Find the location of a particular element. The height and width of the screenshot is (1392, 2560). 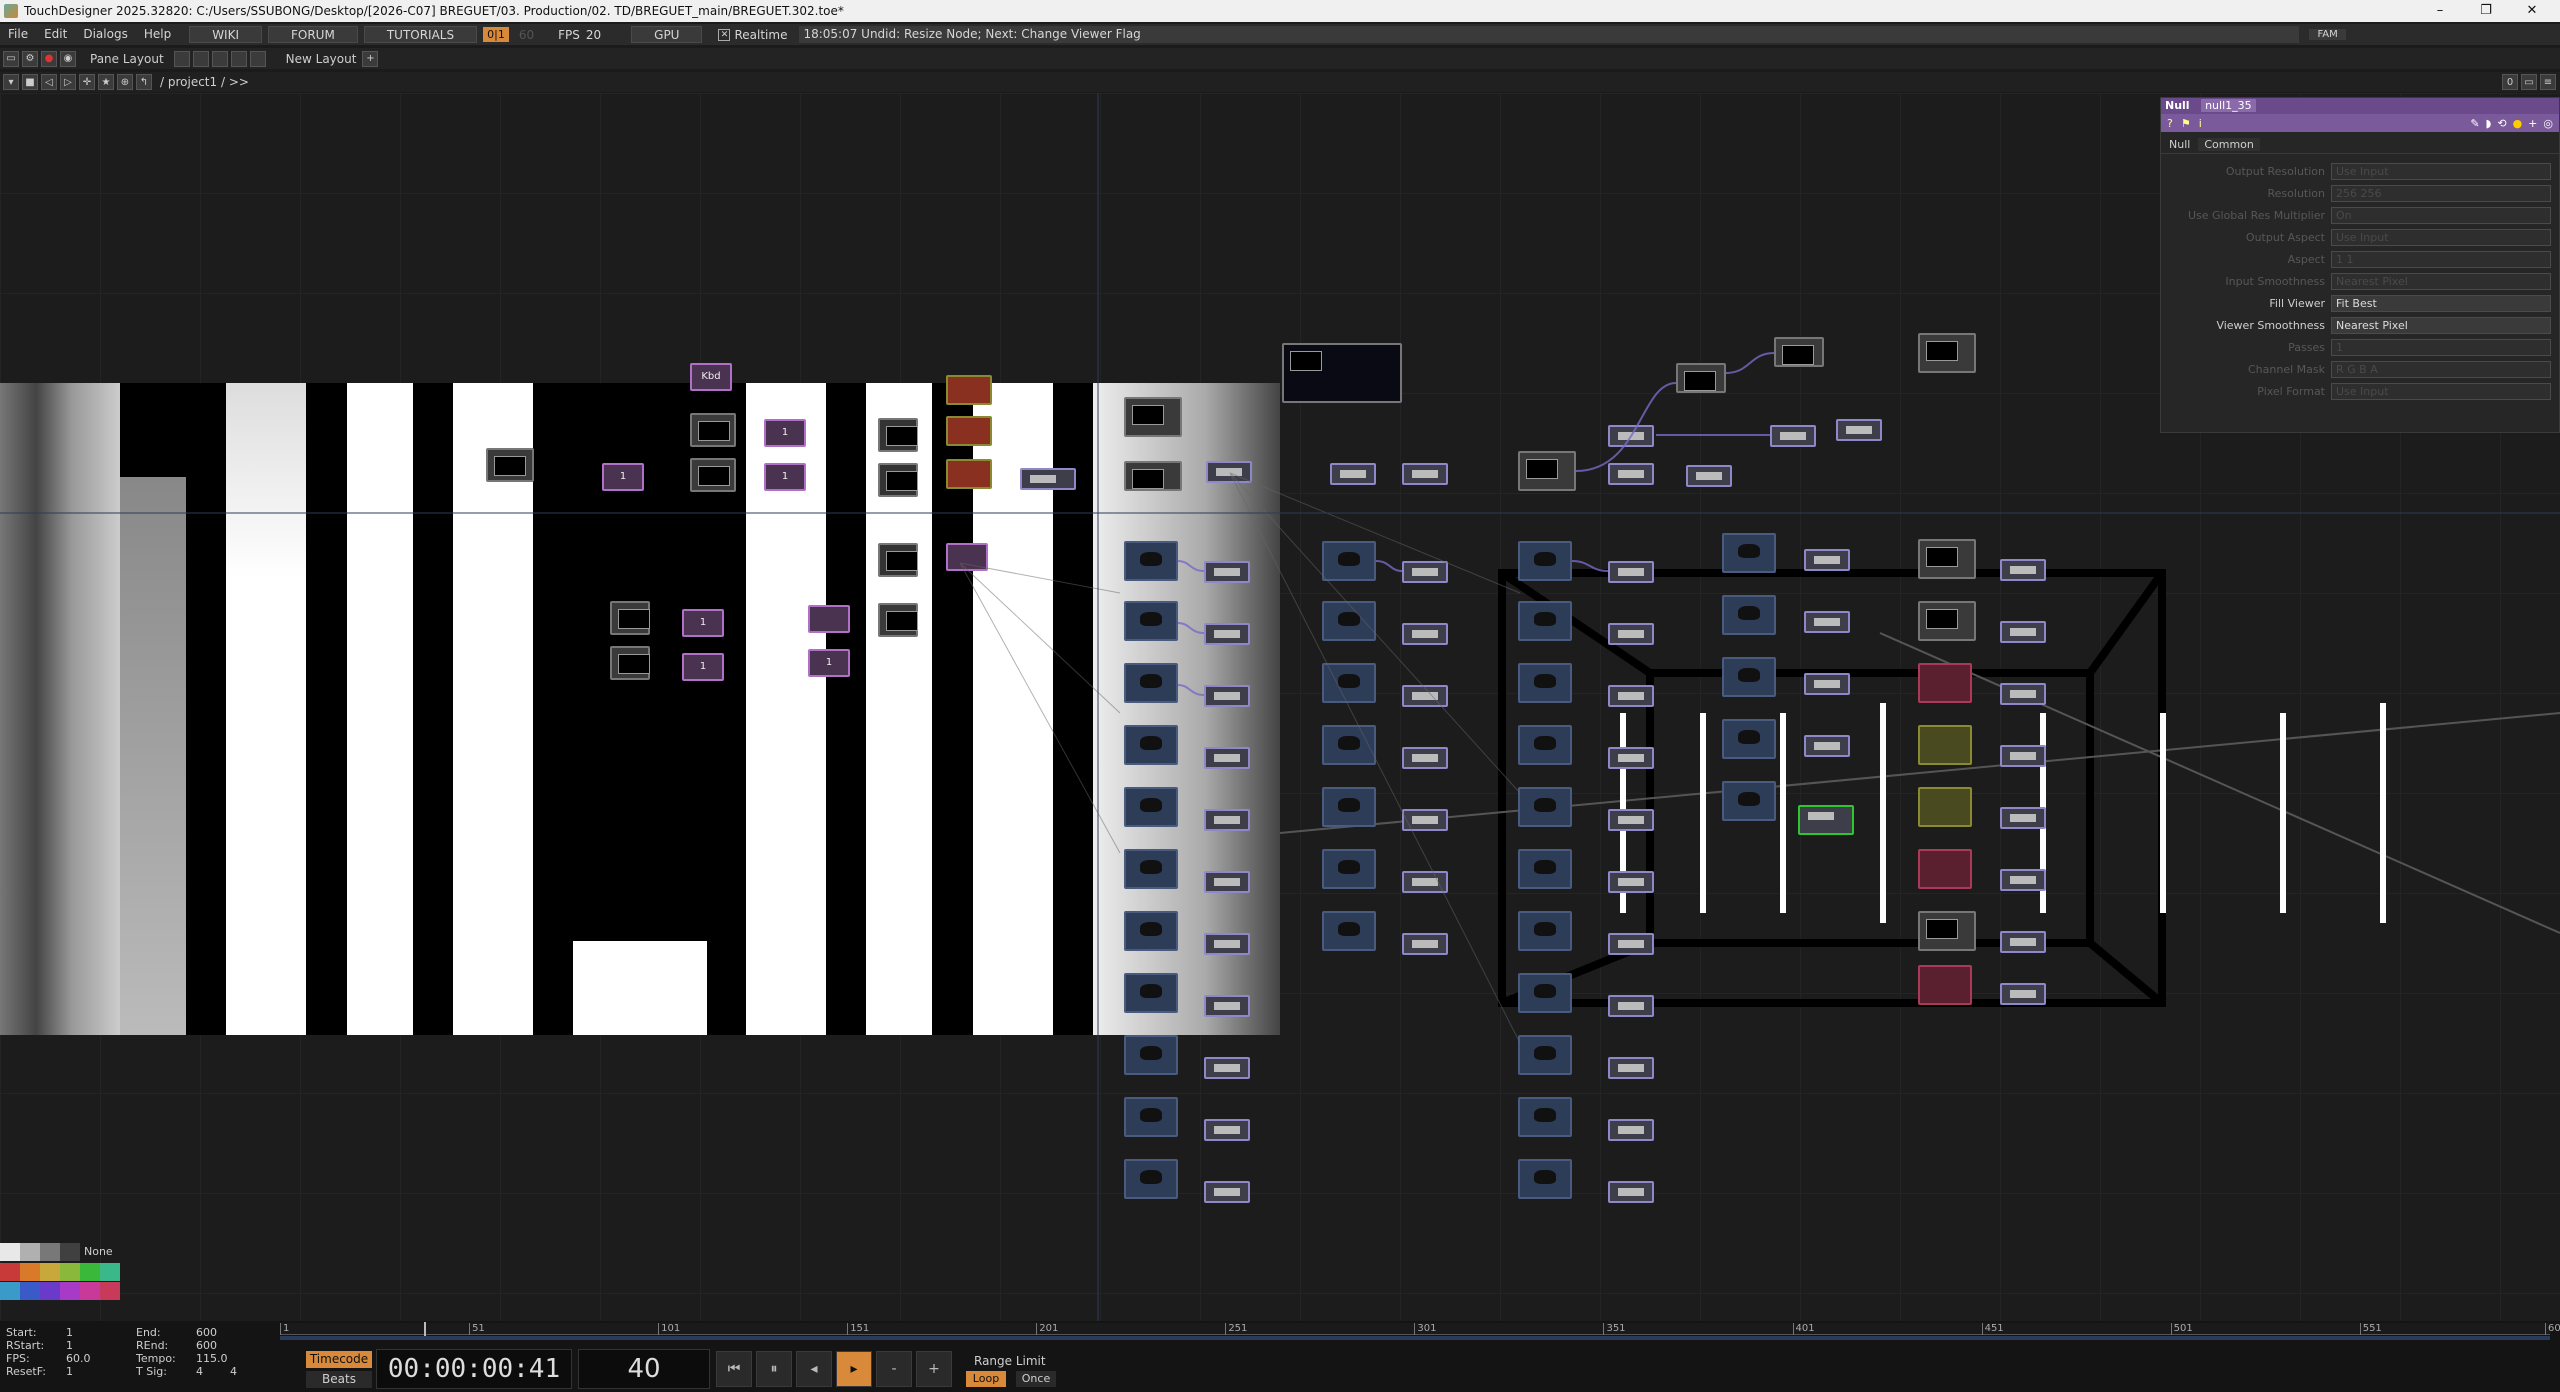

wiki-button: WIKI is located at coordinates (225, 34).